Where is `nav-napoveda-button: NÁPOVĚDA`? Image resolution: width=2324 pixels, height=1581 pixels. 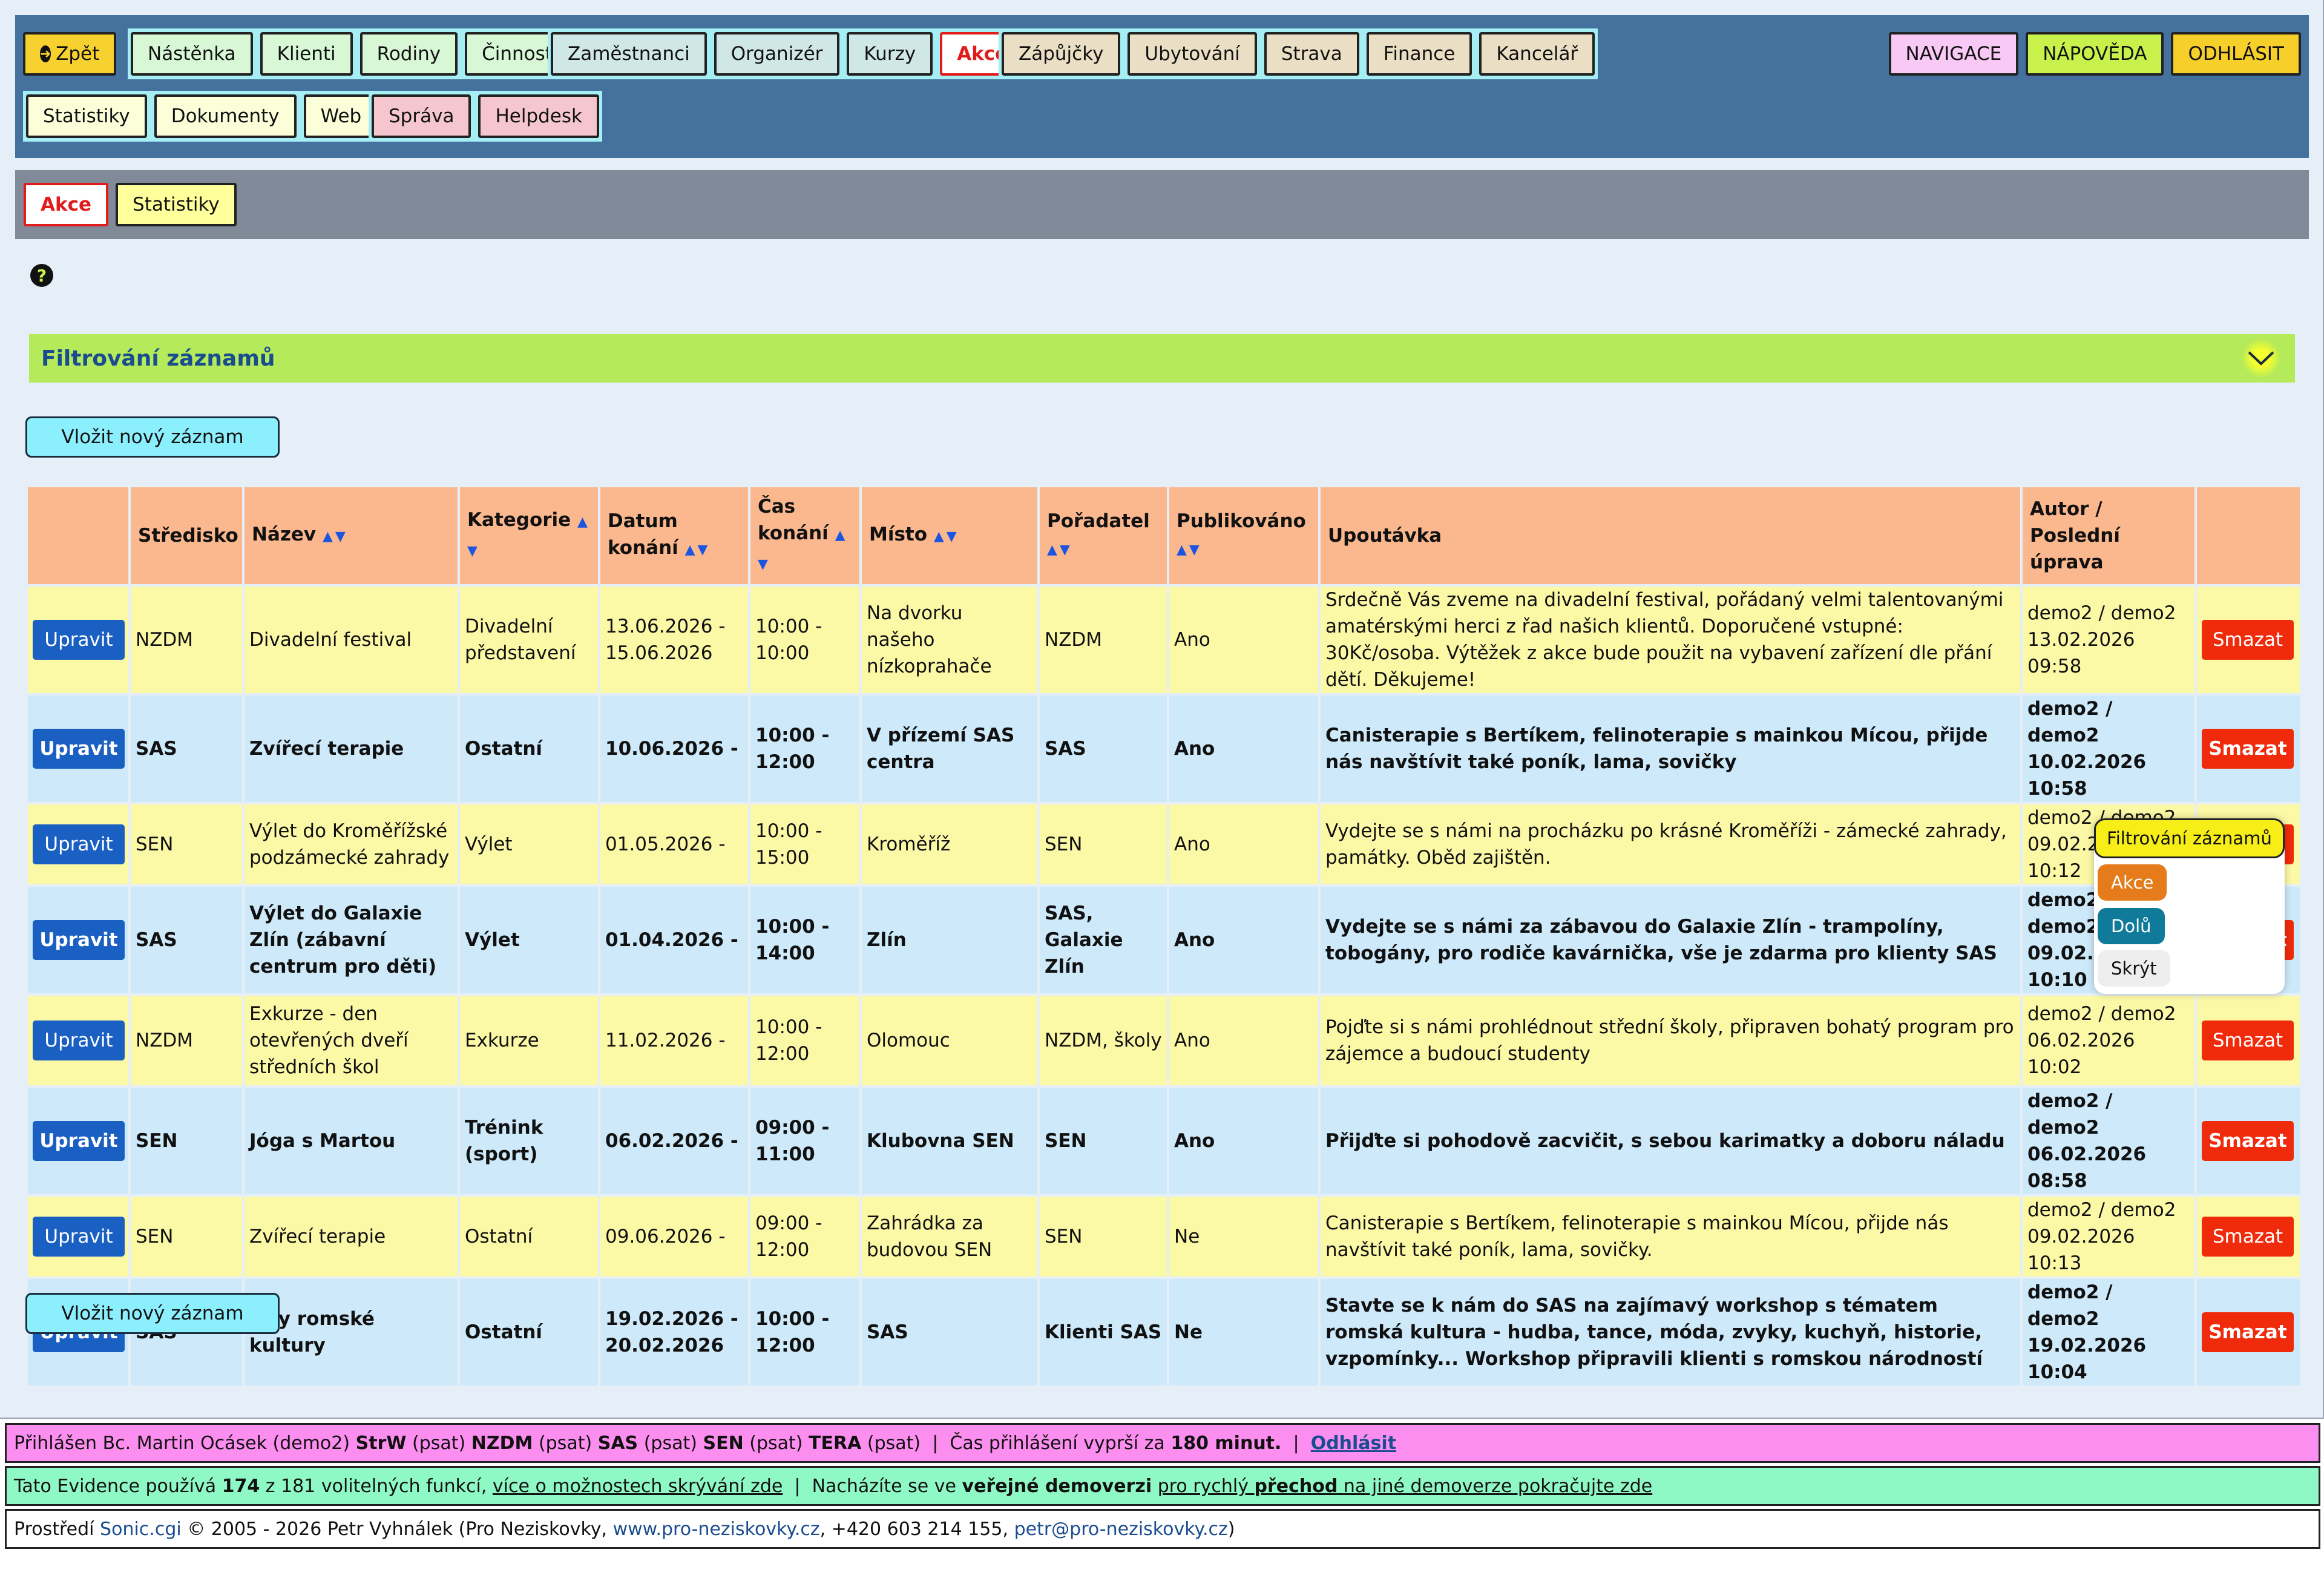
nav-napoveda-button: NÁPOVĚDA is located at coordinates (2095, 54).